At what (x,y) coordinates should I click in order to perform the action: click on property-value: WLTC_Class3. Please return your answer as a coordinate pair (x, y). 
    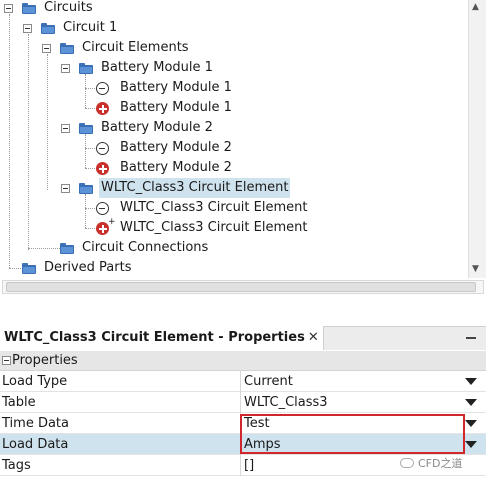
    Looking at the image, I should click on (286, 402).